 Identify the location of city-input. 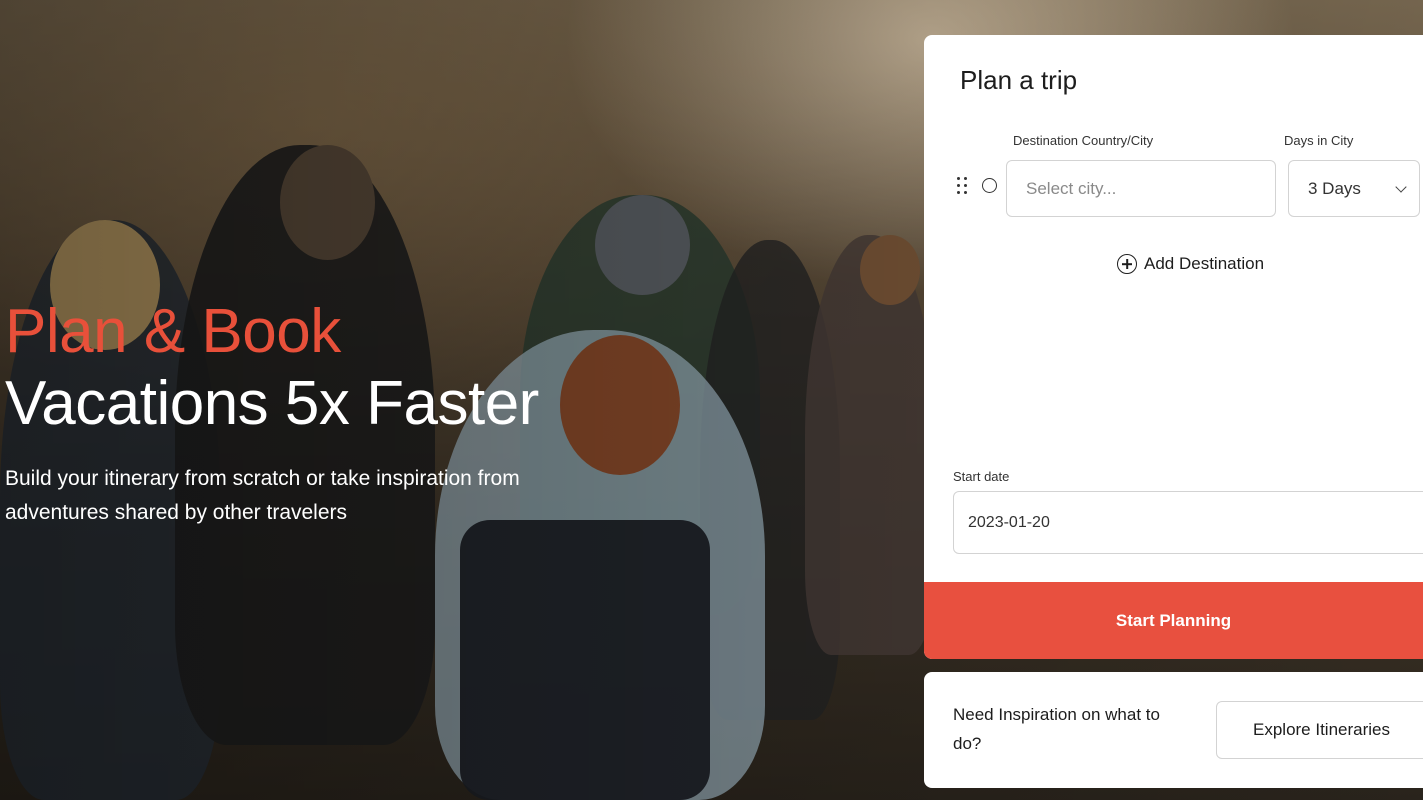
(1141, 188).